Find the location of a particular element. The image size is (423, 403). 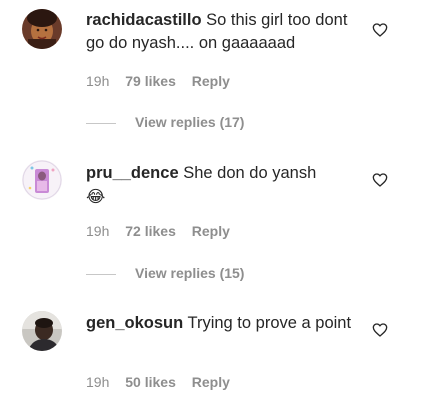

comment-meta: 19h 72 likes Reply is located at coordinates (164, 231).